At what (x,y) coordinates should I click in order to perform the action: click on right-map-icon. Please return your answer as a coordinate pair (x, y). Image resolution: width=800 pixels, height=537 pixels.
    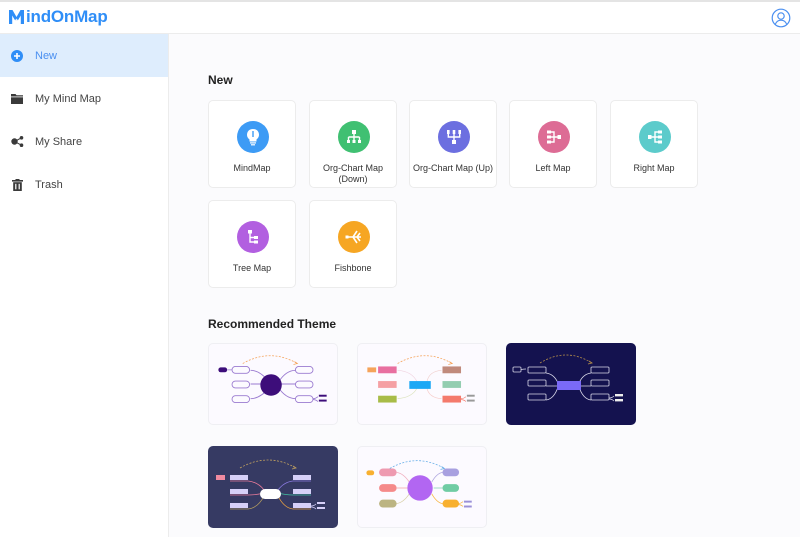
    Looking at the image, I should click on (655, 137).